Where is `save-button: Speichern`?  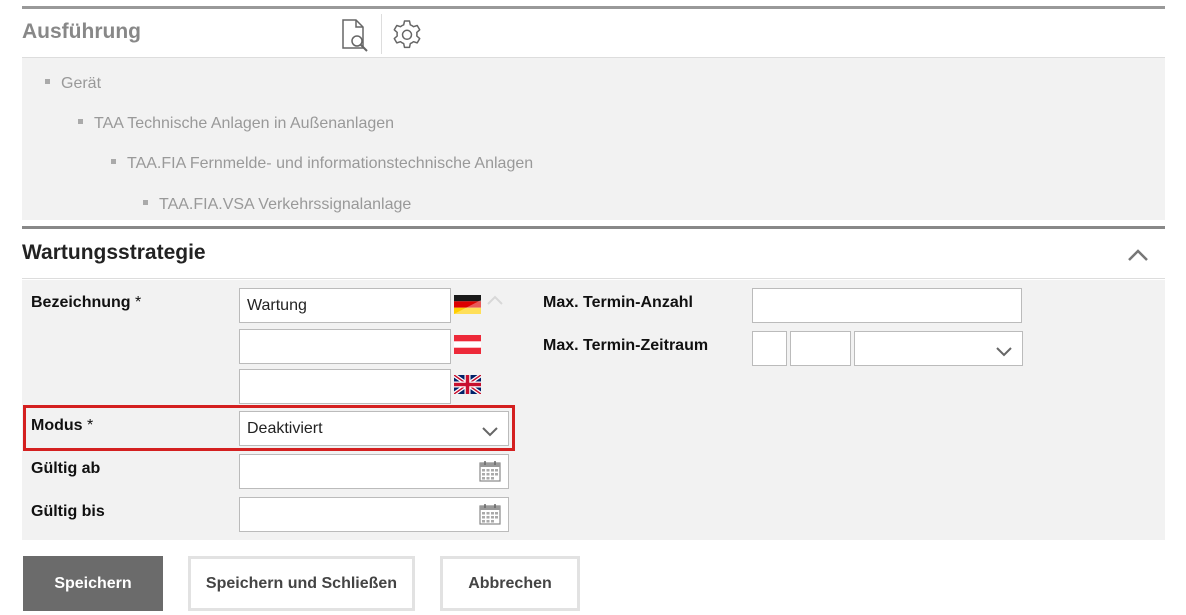
save-button: Speichern is located at coordinates (93, 583).